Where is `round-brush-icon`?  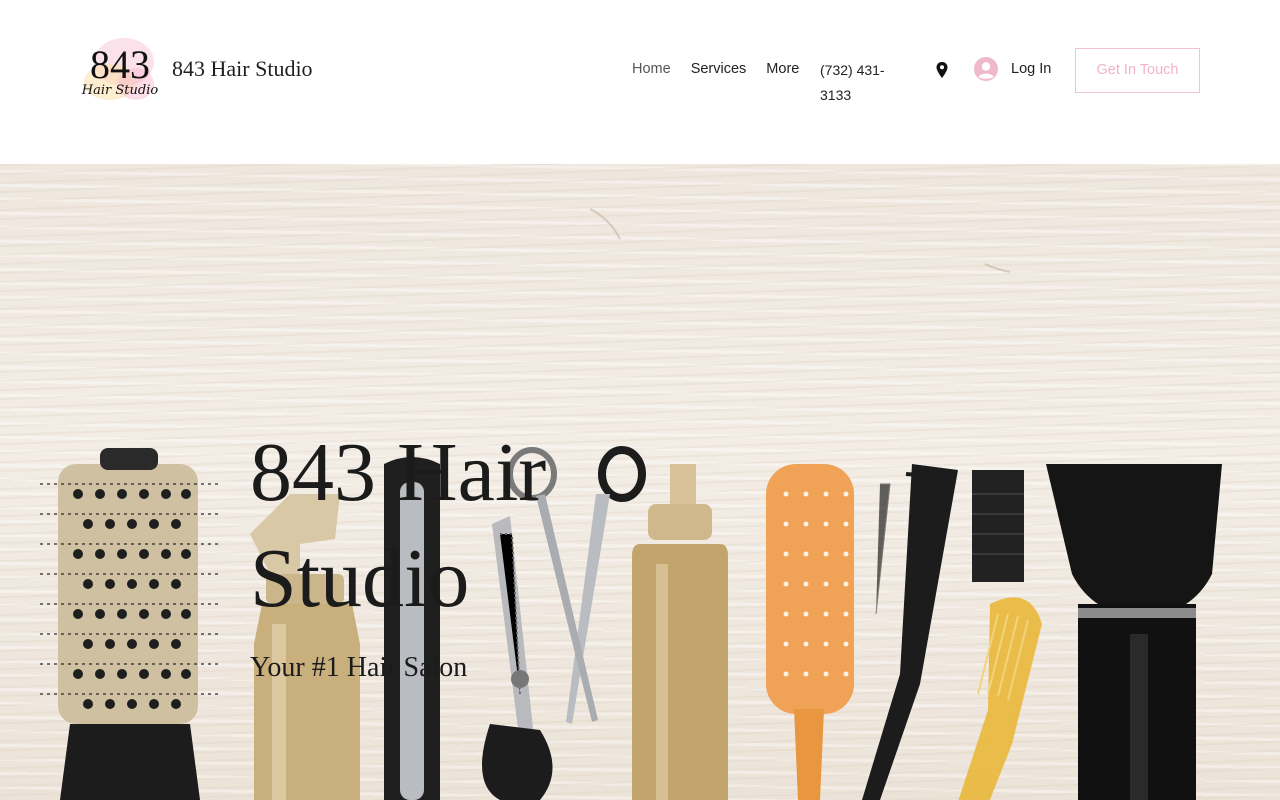
round-brush-icon is located at coordinates (130, 624).